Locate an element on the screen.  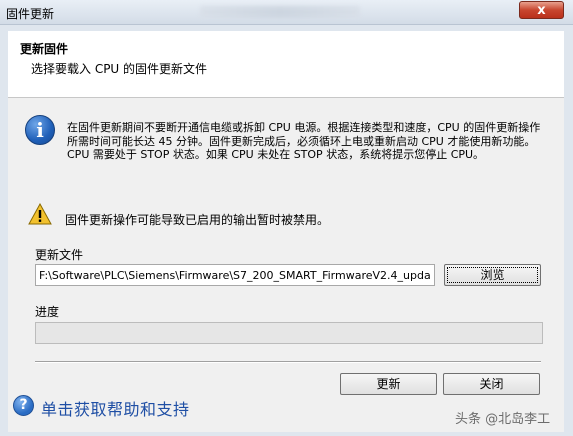
info-icon: i is located at coordinates (40, 130).